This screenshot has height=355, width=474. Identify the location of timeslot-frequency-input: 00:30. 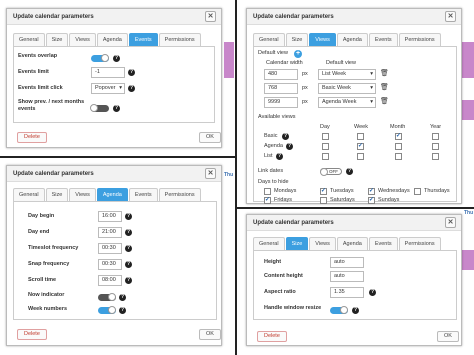
(110, 248).